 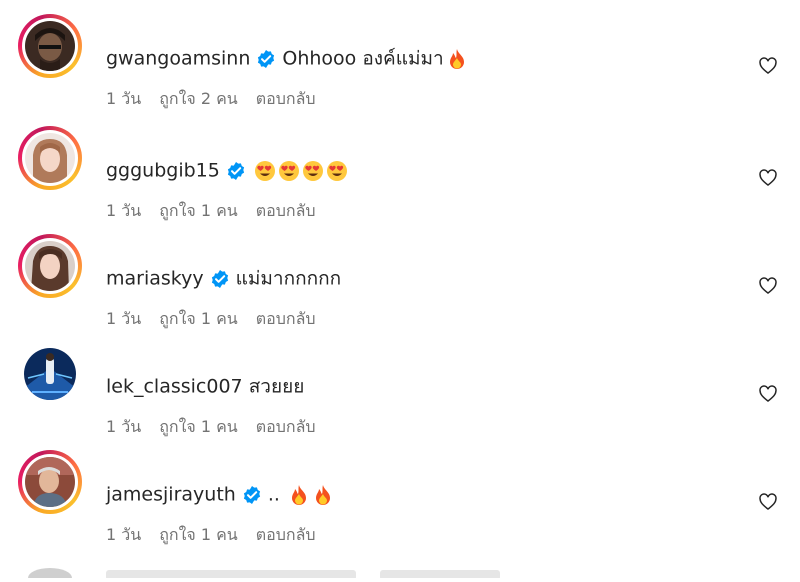 I want to click on comment-text: สวยยย, so click(x=276, y=386).